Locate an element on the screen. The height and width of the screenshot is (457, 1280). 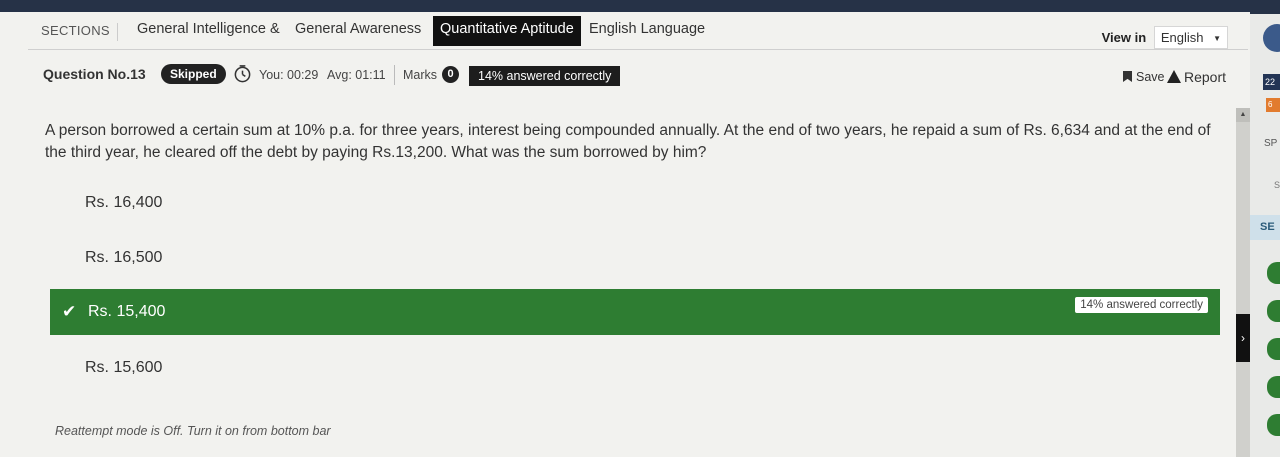
panel-label-sp: SP is located at coordinates (1271, 143).